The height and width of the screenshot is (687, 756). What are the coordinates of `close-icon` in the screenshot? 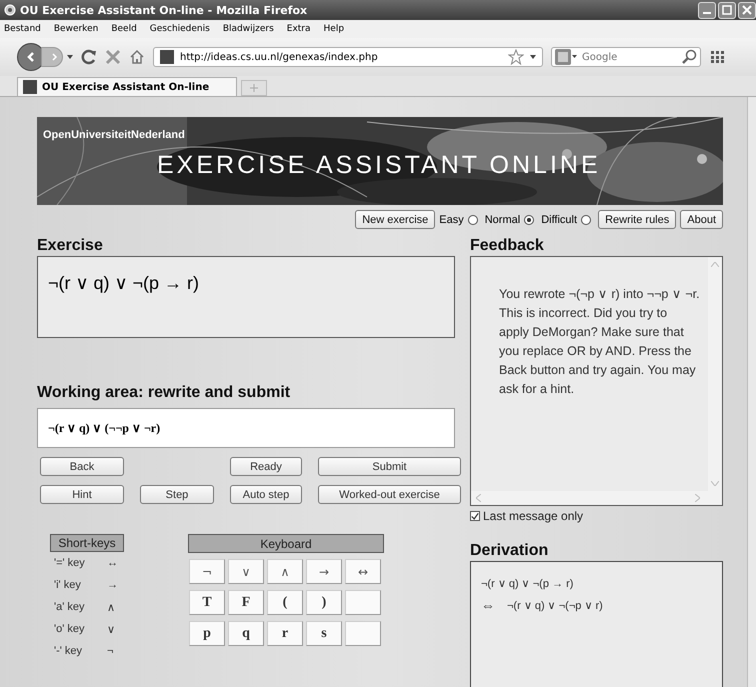 It's located at (747, 10).